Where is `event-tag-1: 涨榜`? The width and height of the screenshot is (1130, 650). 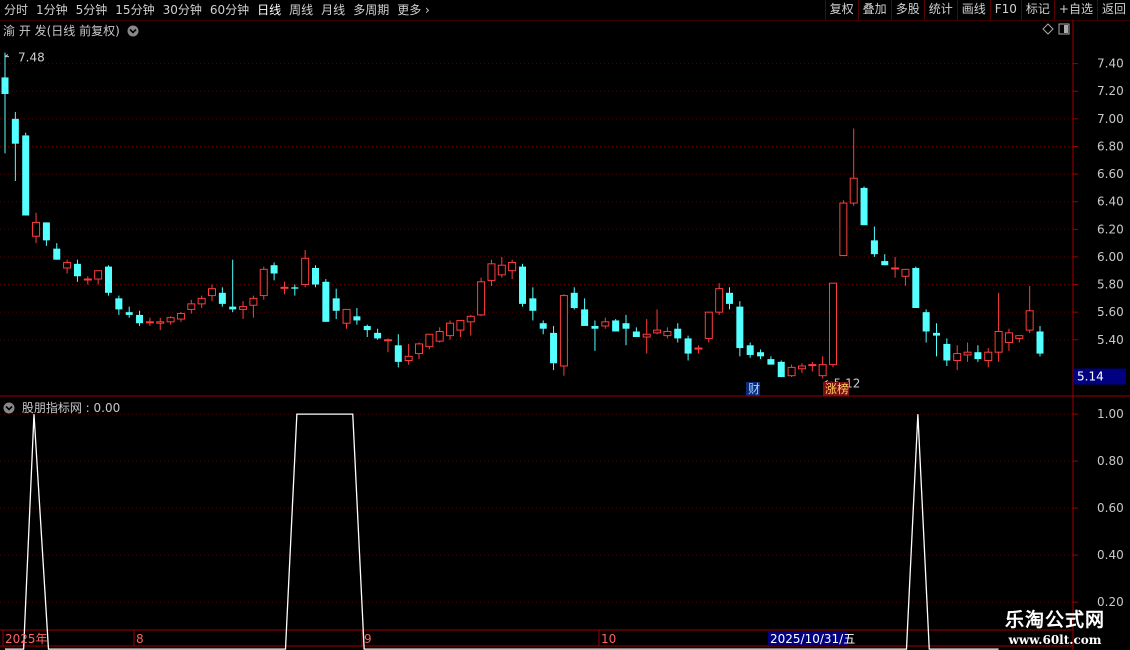 event-tag-1: 涨榜 is located at coordinates (837, 388).